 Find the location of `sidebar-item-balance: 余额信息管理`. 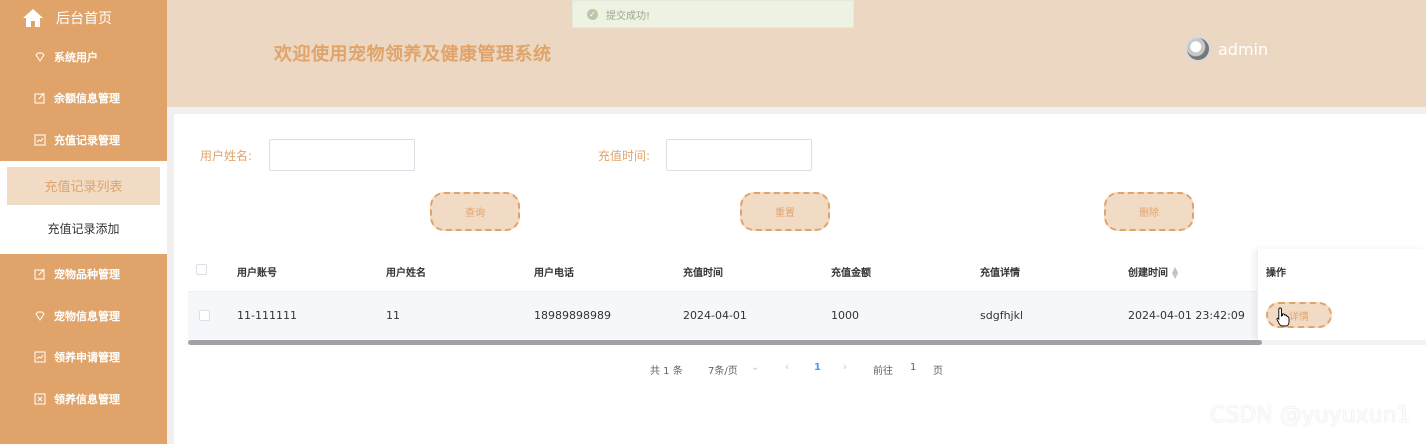

sidebar-item-balance: 余额信息管理 is located at coordinates (83, 99).